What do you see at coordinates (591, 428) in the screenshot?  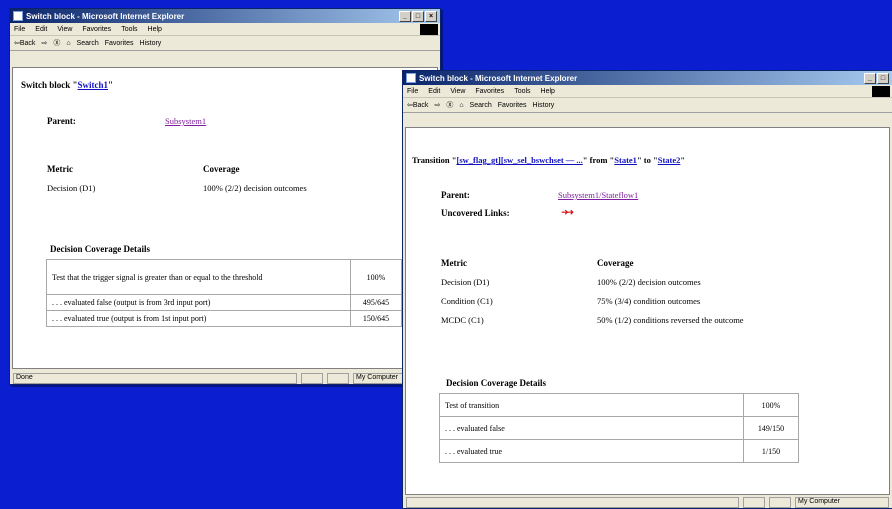 I see `detail-text: . . . evaluated false` at bounding box center [591, 428].